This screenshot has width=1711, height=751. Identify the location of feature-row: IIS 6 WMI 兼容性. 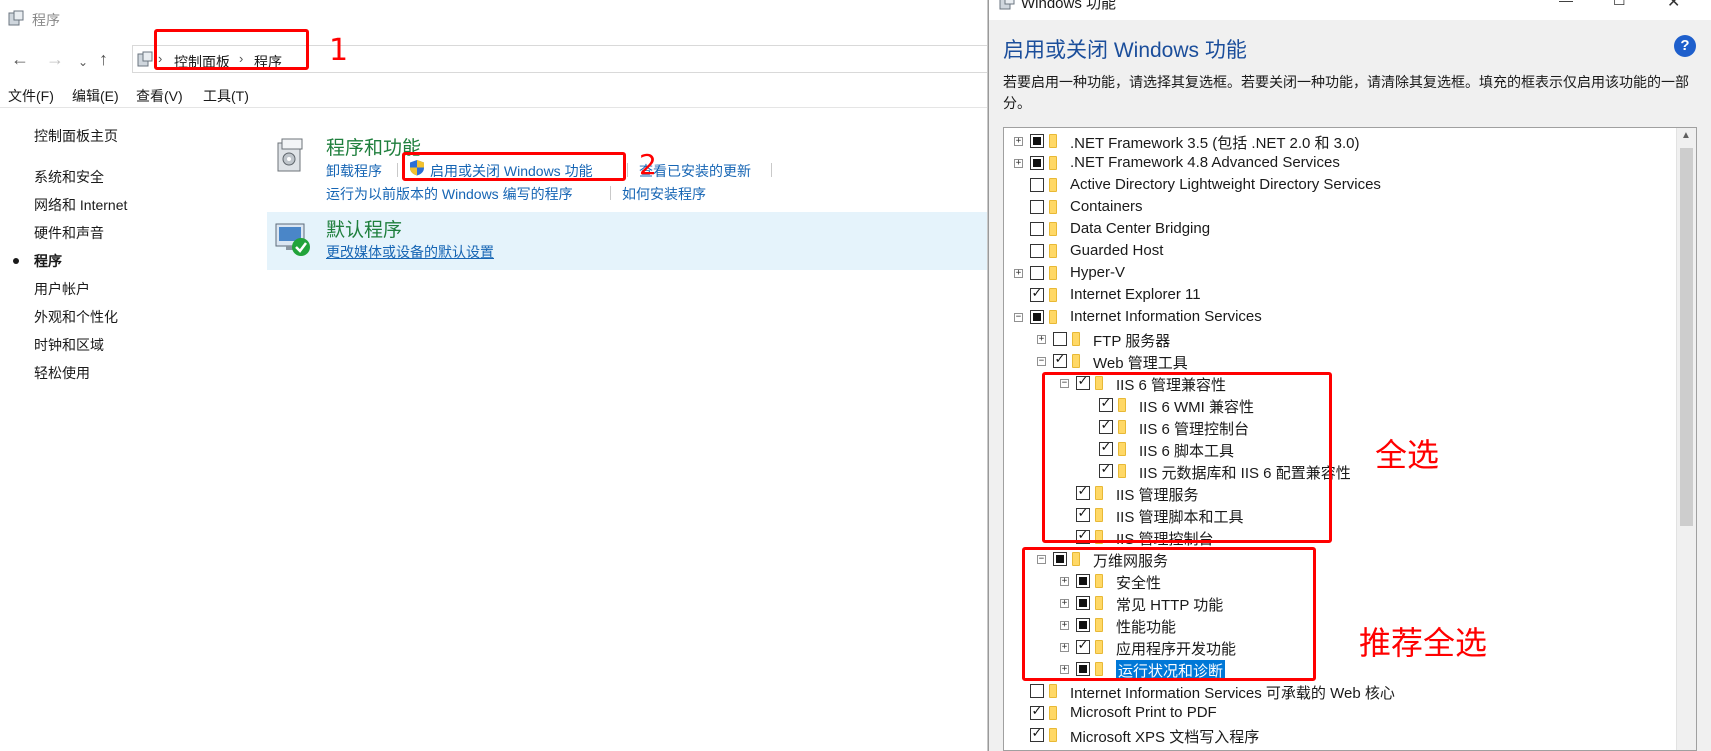
(1339, 406).